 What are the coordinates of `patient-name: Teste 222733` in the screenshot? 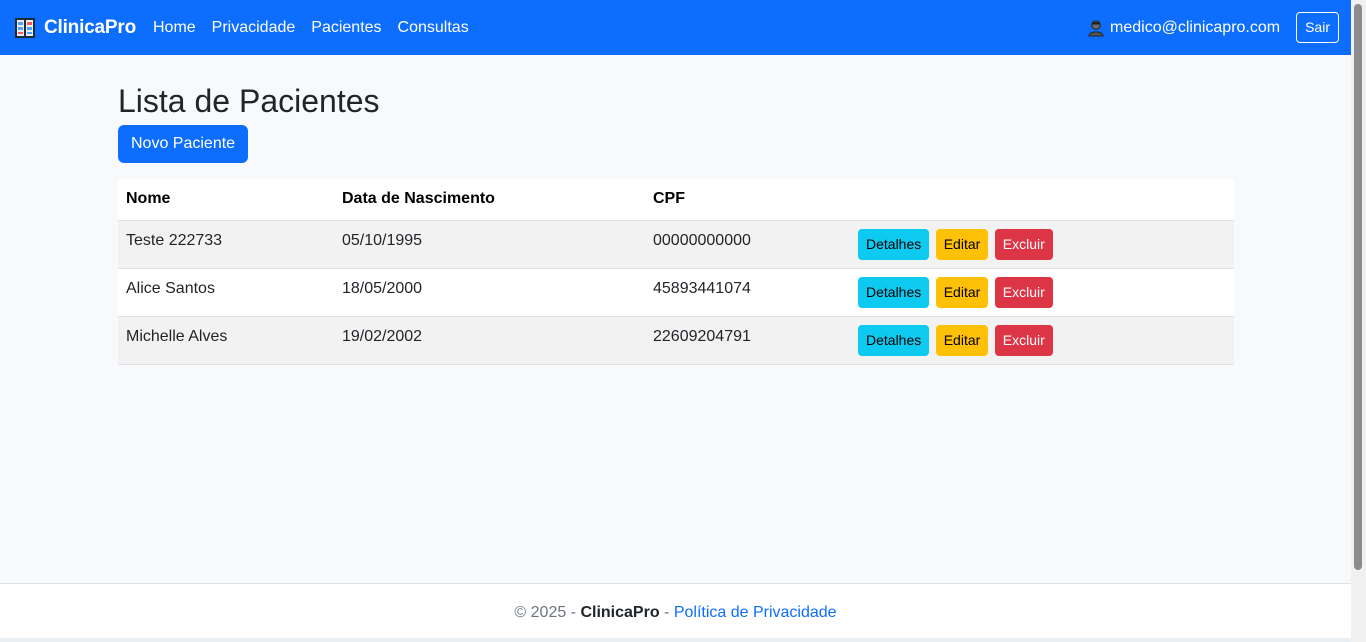 It's located at (174, 240).